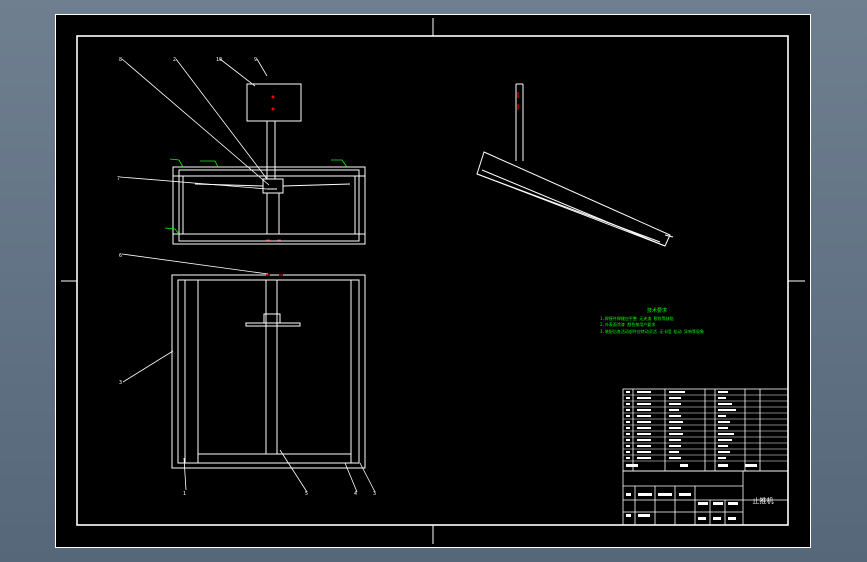  I want to click on svg-text: 2, so click(174, 60).